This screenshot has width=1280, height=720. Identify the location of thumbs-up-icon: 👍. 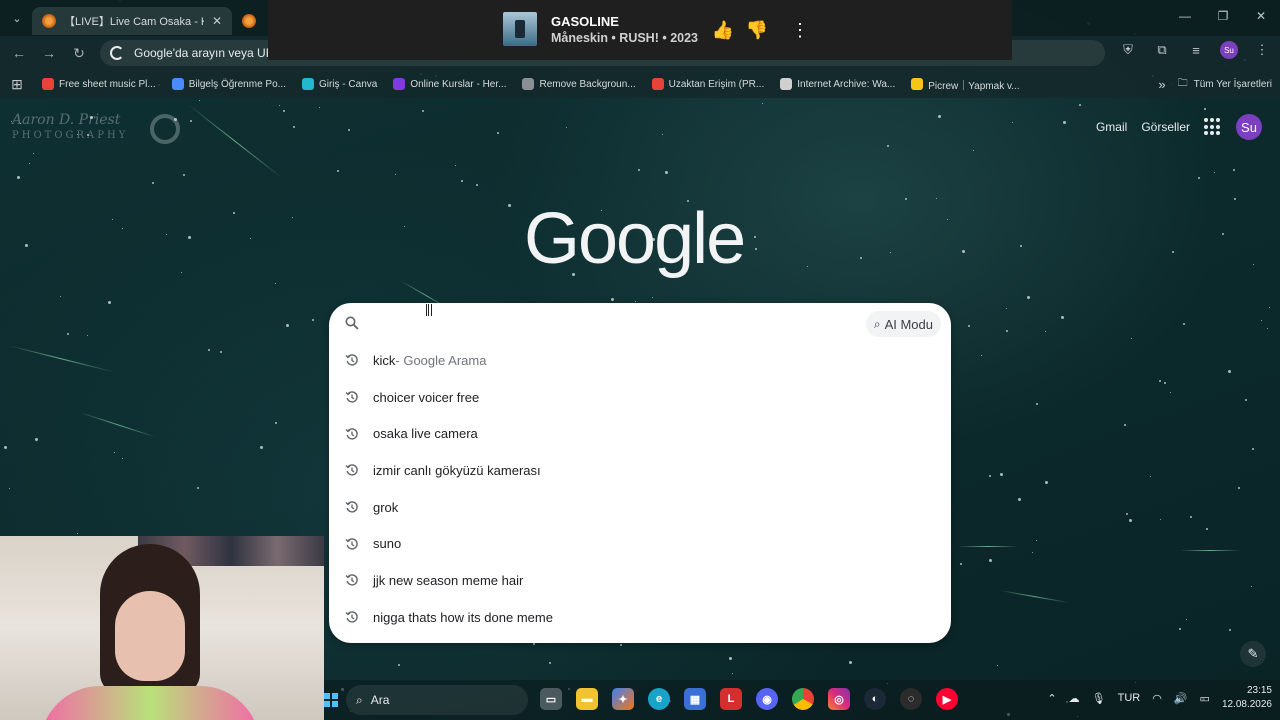
(723, 30).